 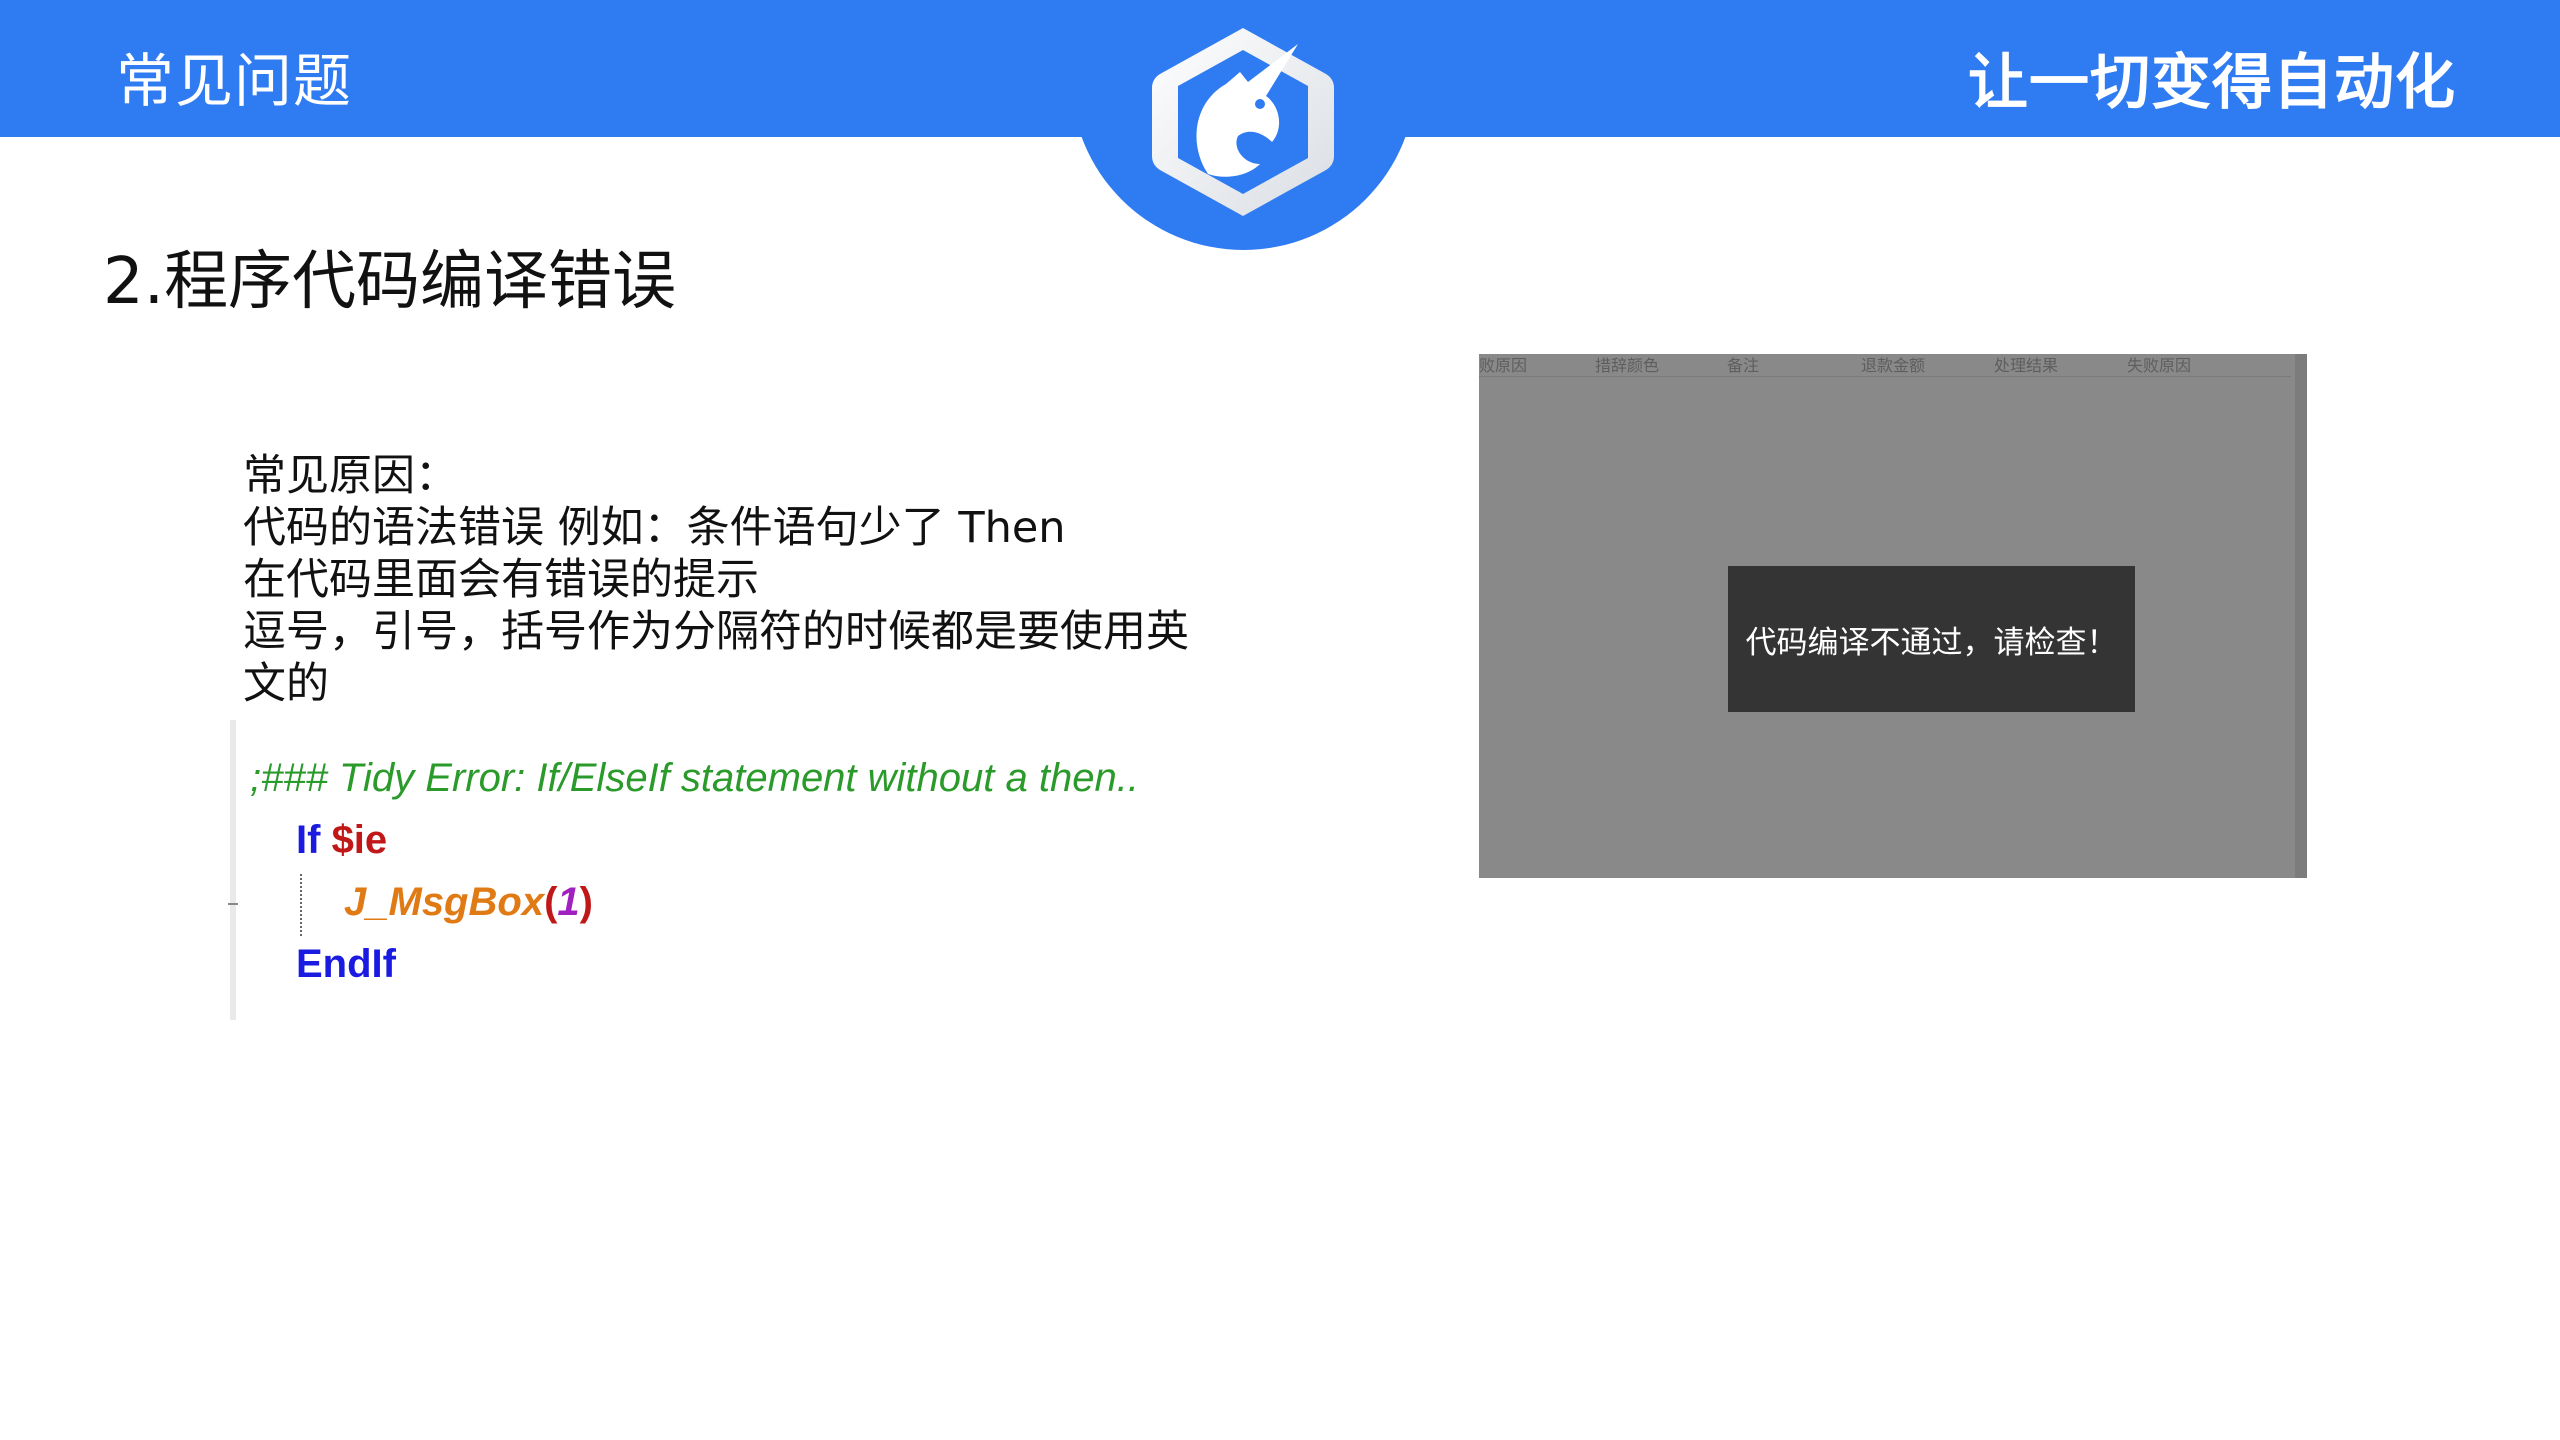 I want to click on fold-marker, so click(x=233, y=904).